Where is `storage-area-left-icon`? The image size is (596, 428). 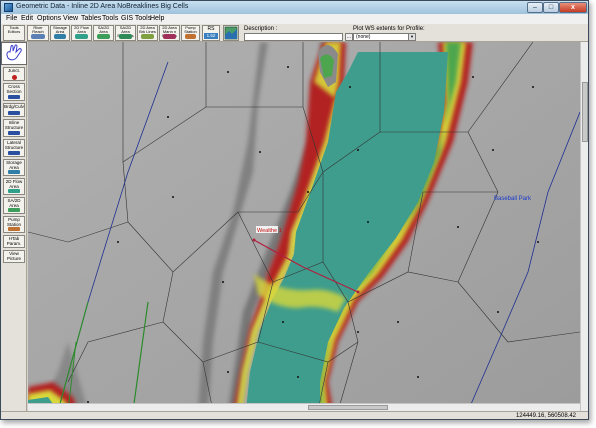
storage-area-left-icon is located at coordinates (14, 172).